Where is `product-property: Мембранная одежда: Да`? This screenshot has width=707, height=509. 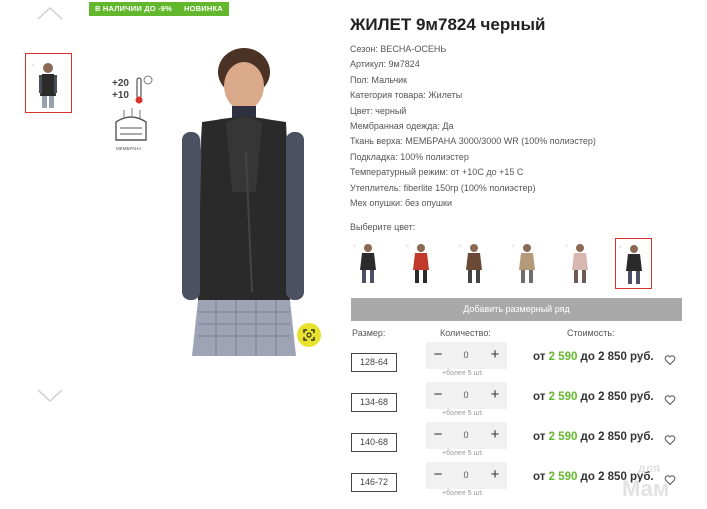 product-property: Мембранная одежда: Да is located at coordinates (402, 126).